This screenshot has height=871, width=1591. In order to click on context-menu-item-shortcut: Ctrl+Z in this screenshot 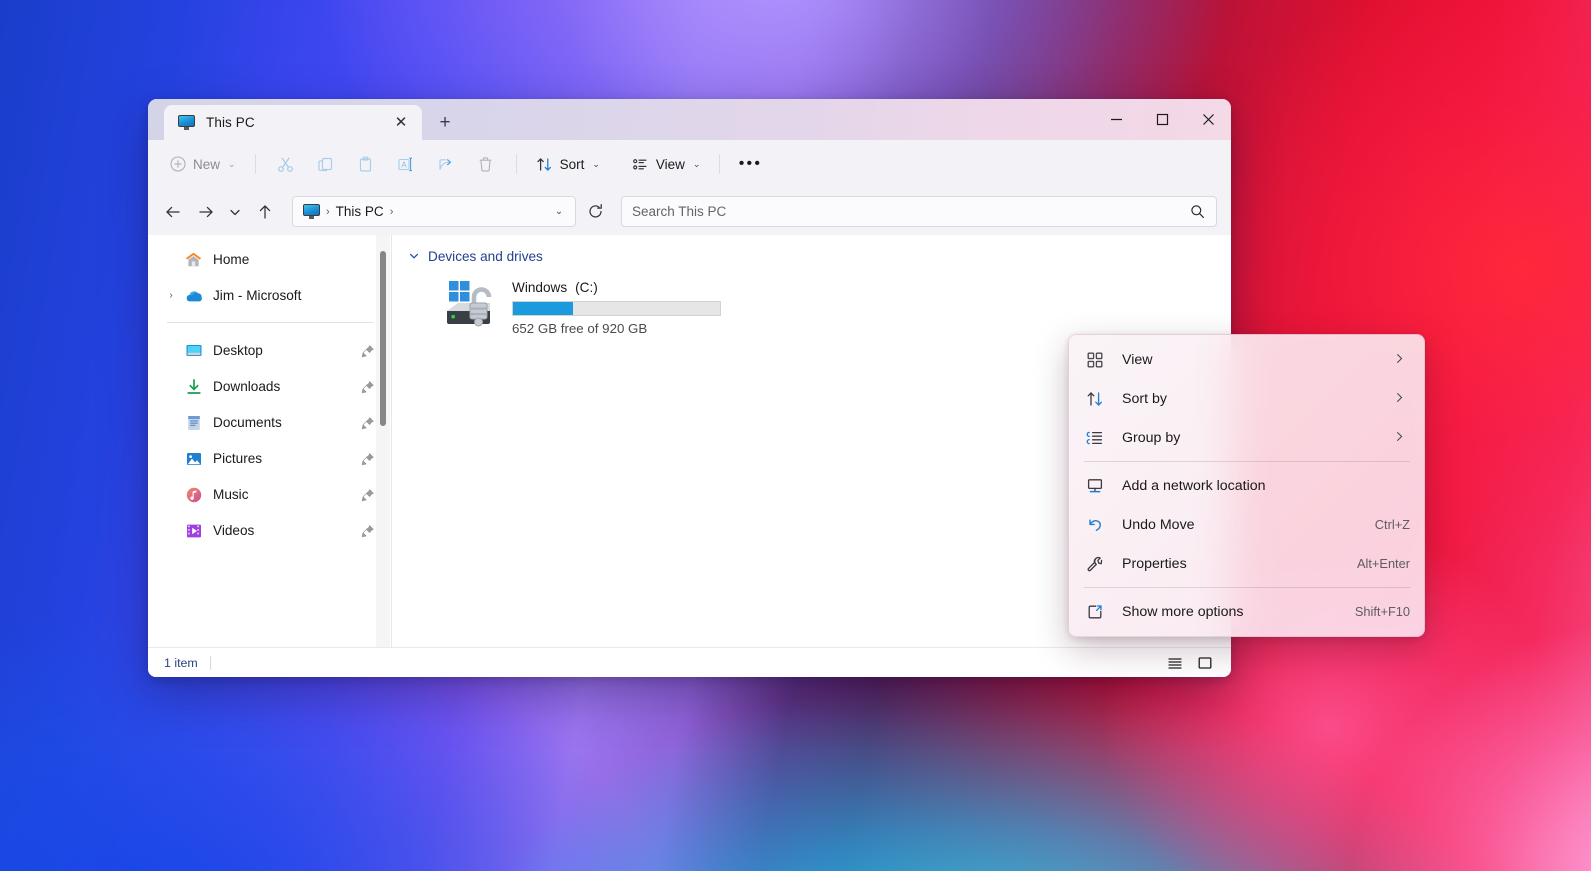, I will do `click(1392, 524)`.